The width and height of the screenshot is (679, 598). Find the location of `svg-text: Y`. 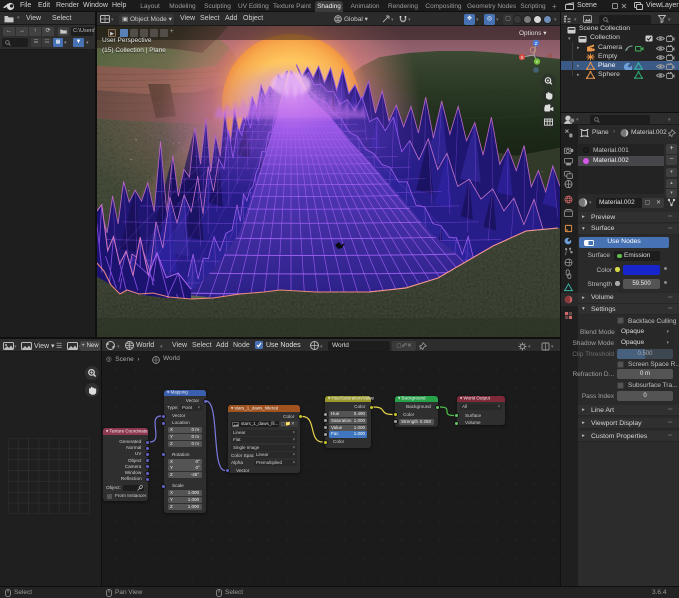

svg-text: Y is located at coordinates (536, 62).